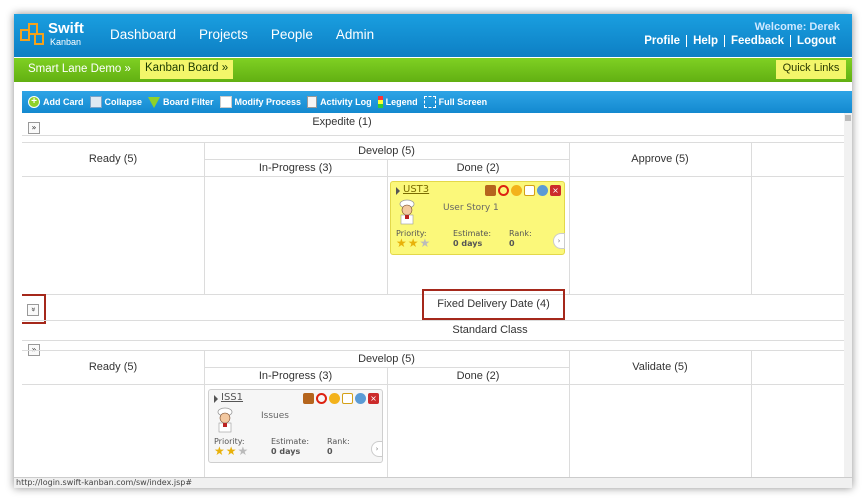 Image resolution: width=866 pixels, height=499 pixels. I want to click on logout-link: Logout, so click(816, 41).